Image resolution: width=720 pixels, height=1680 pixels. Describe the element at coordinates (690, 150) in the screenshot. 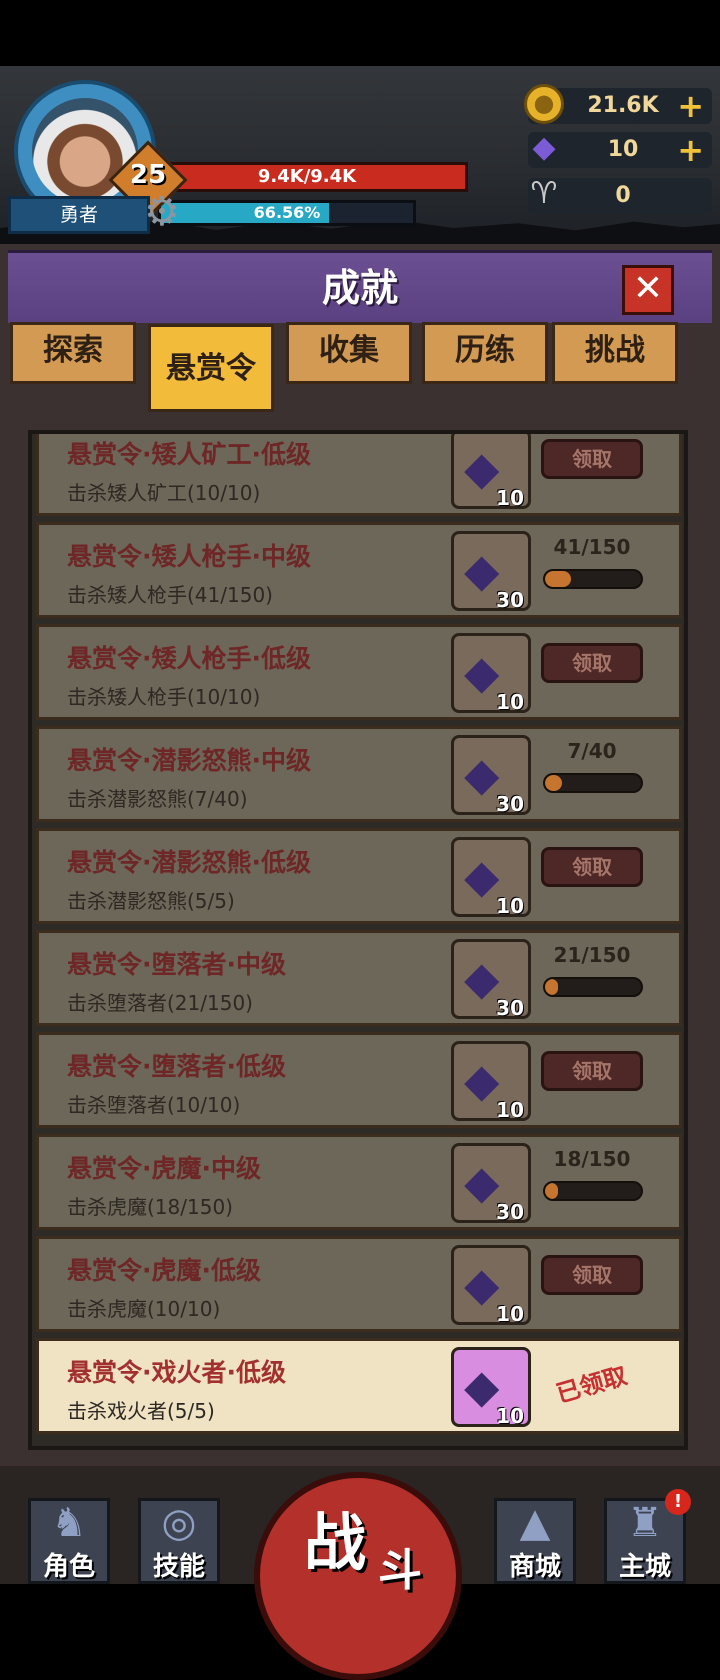

I see `add-gems-button: +` at that location.